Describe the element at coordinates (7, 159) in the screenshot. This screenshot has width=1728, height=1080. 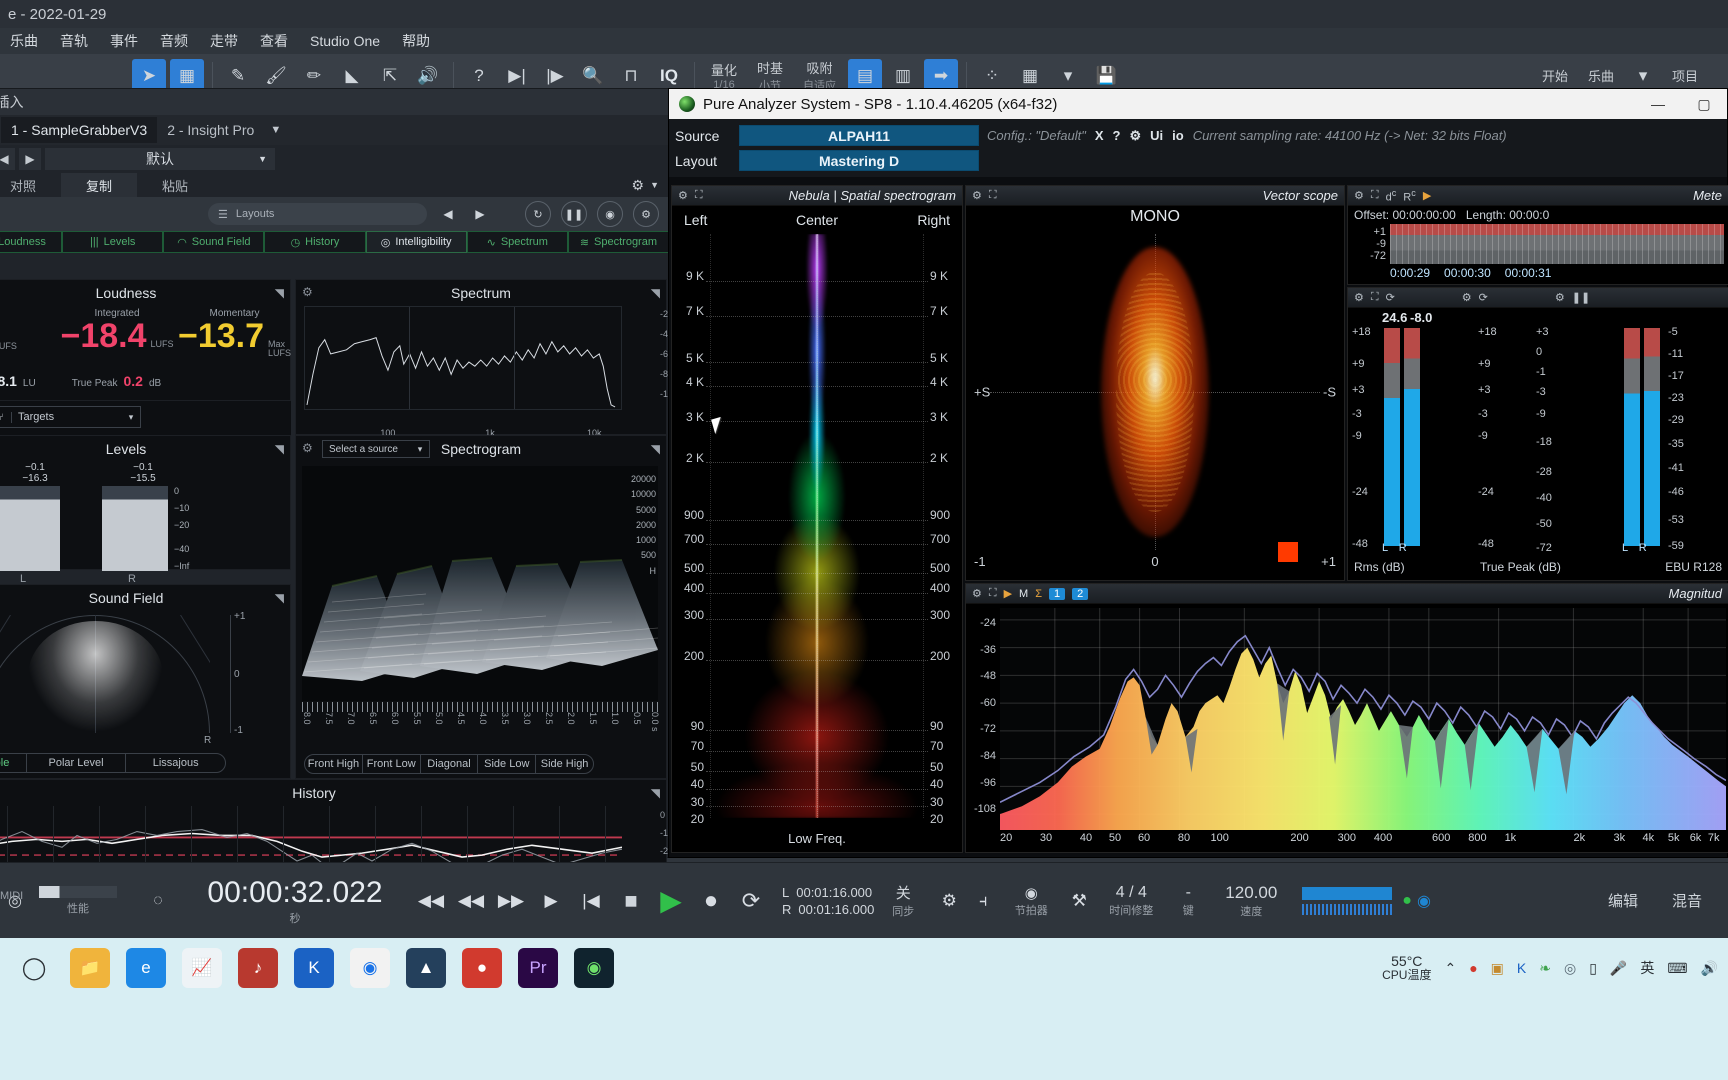
I see `preset-prev-button: ◀` at that location.